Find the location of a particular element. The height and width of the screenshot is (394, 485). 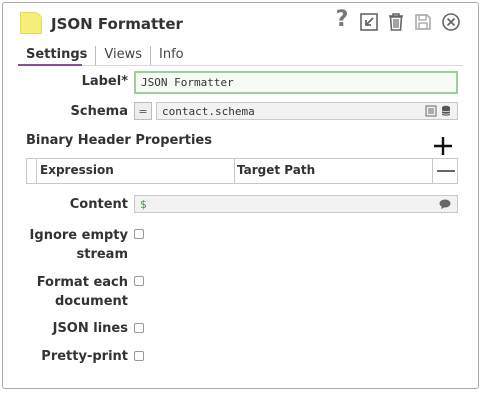

tab-active-indicator is located at coordinates (50, 65).